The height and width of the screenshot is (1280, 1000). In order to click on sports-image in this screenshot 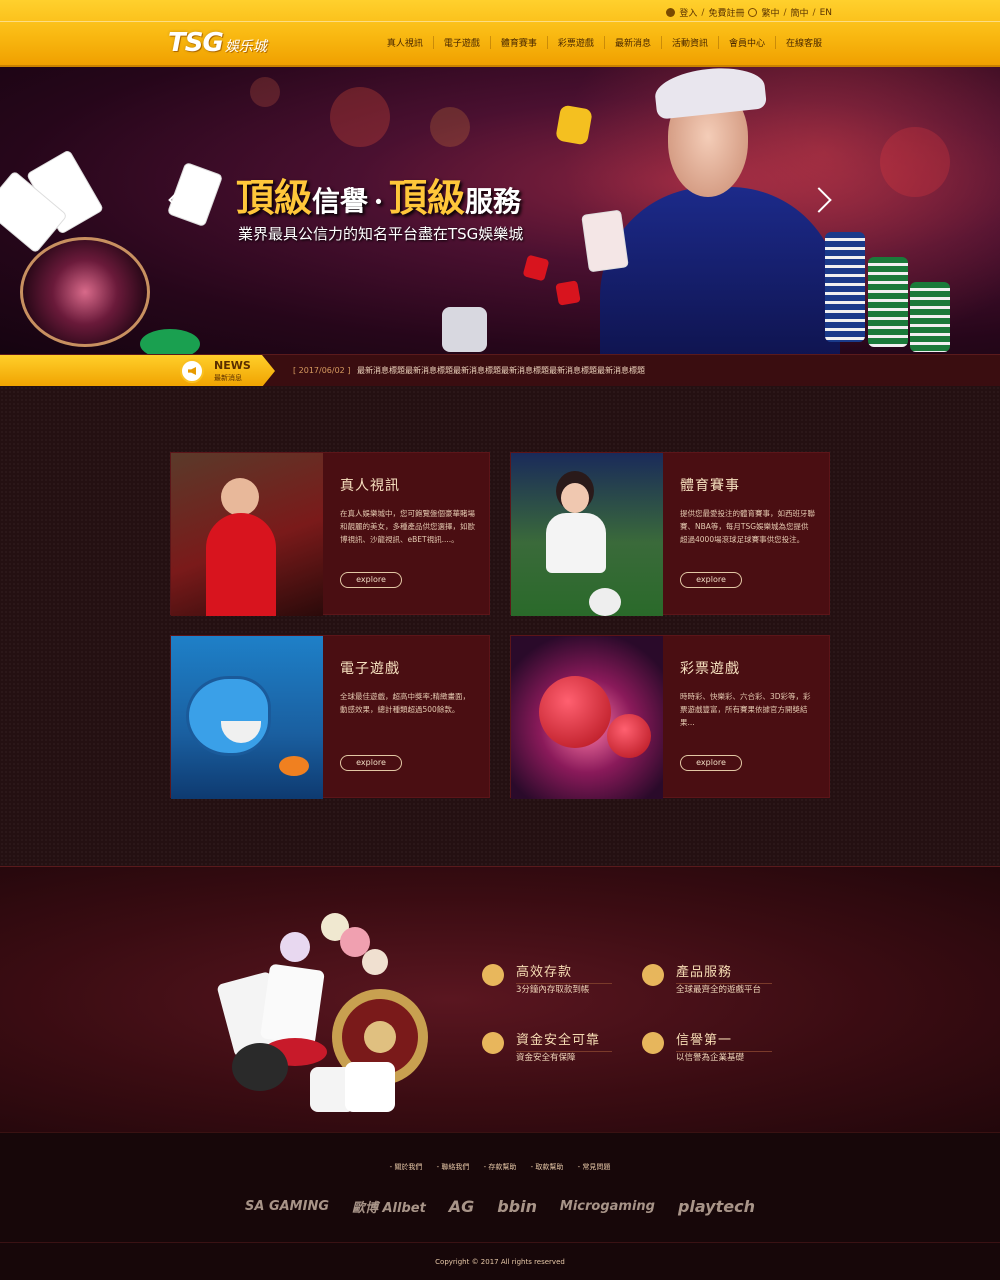, I will do `click(587, 534)`.